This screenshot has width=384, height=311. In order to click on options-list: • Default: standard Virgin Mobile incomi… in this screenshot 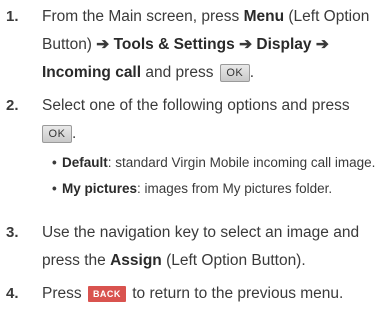, I will do `click(216, 176)`.